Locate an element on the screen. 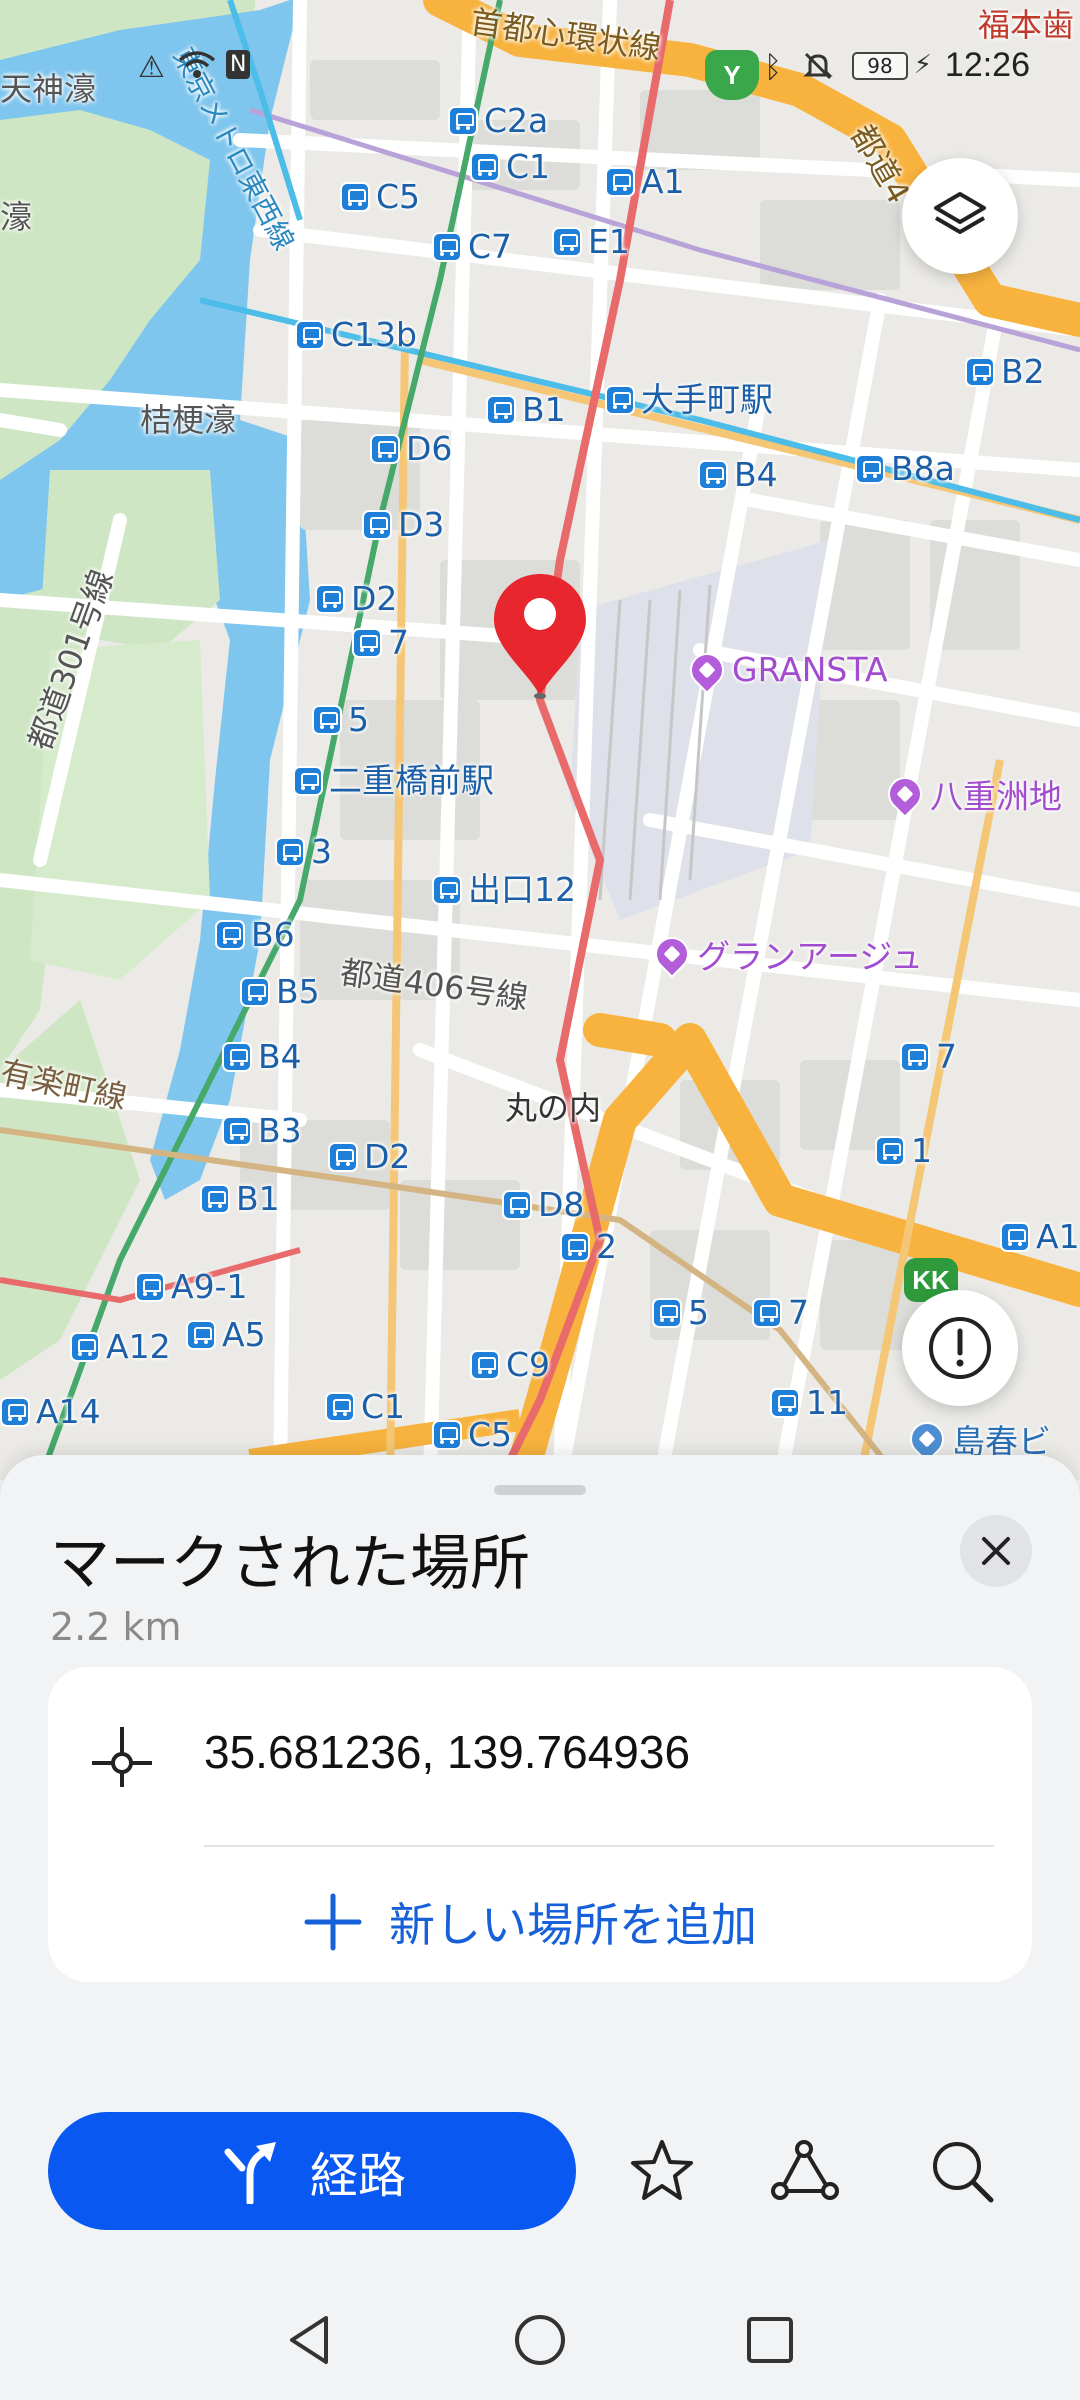 The height and width of the screenshot is (2400, 1080). station-label: D2 is located at coordinates (387, 1156).